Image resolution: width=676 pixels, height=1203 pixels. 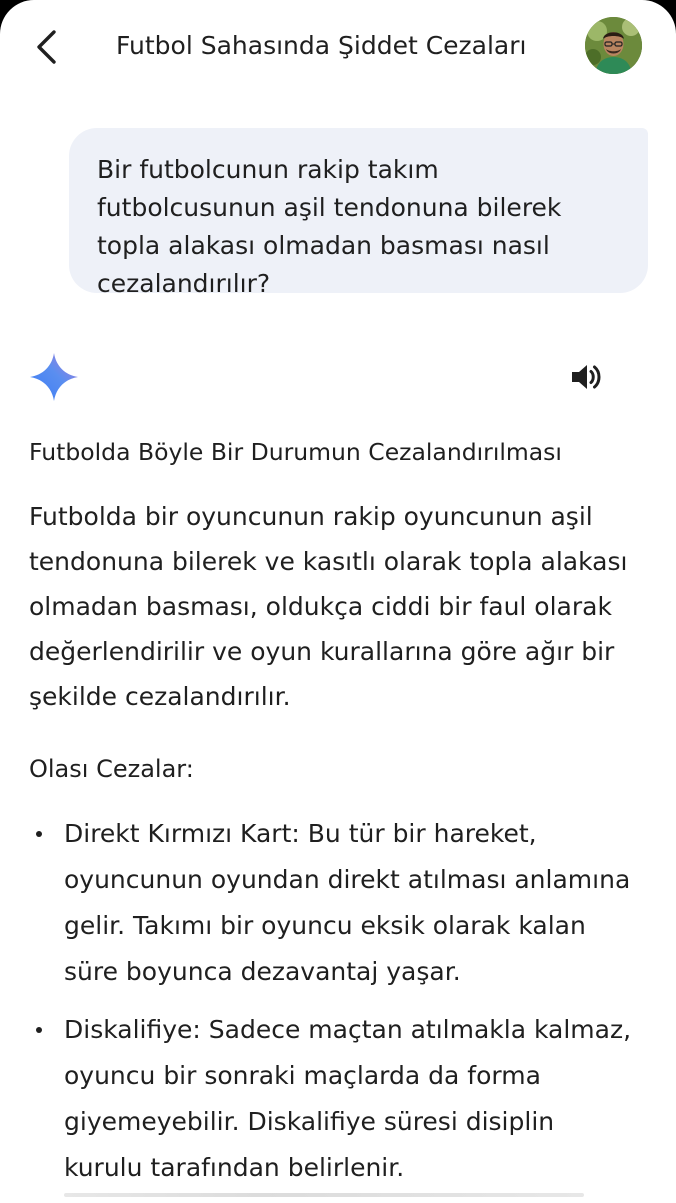 I want to click on top-app-bar: Futbol Sahasında Şiddet Cezaları, so click(x=338, y=46).